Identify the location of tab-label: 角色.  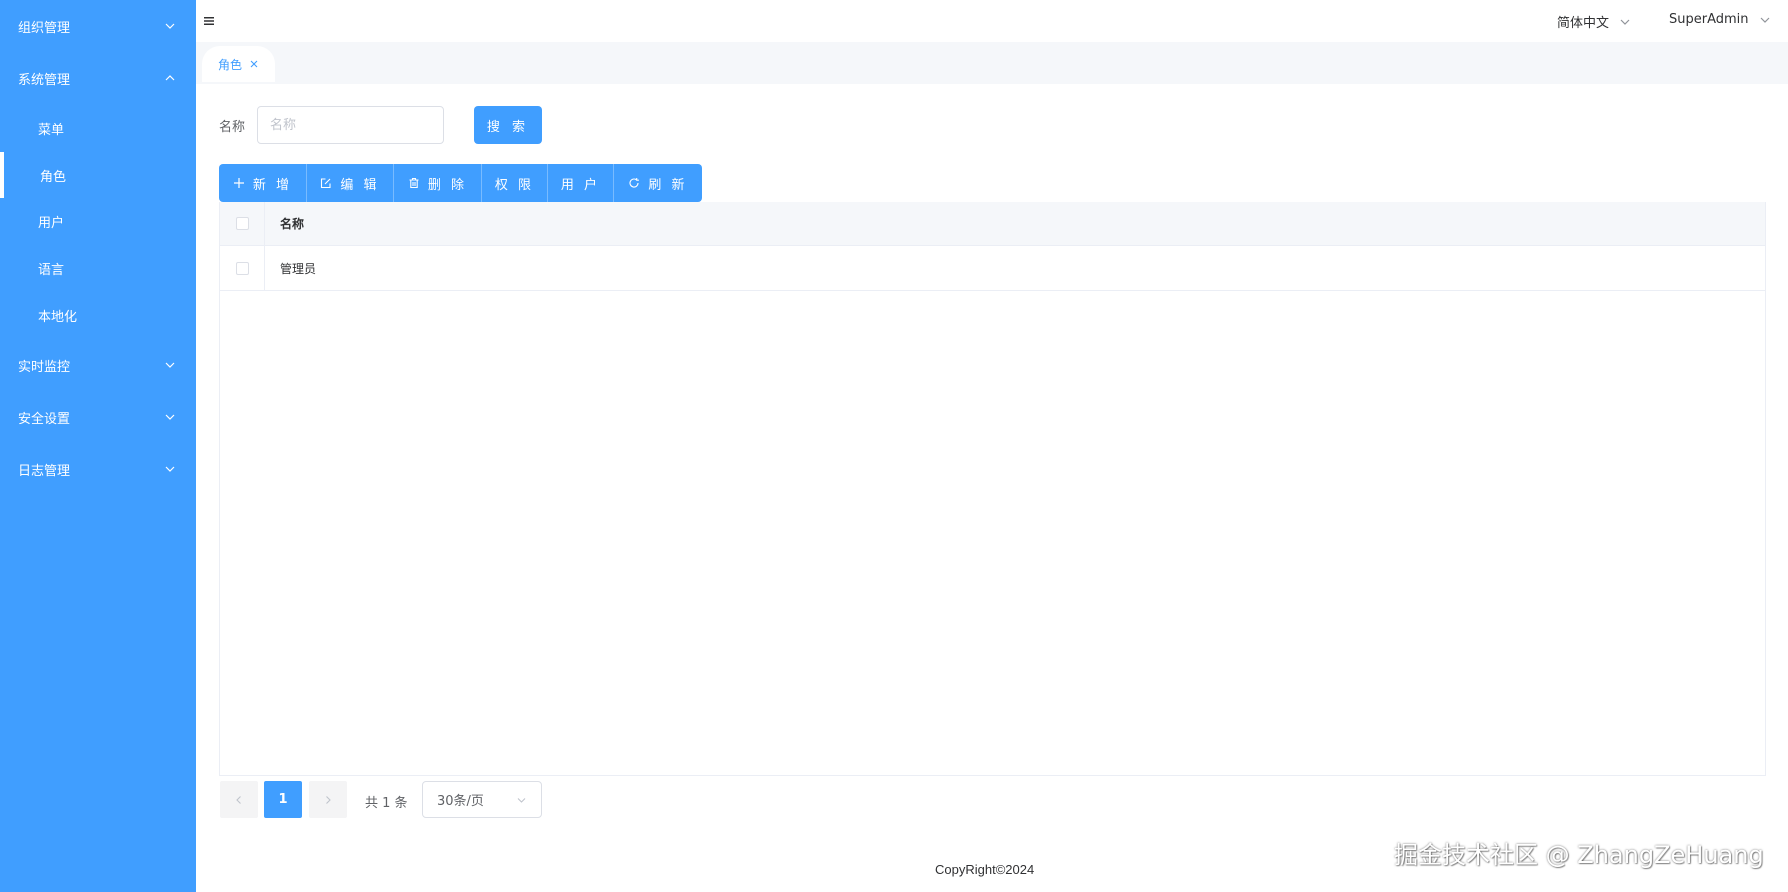
(230, 64).